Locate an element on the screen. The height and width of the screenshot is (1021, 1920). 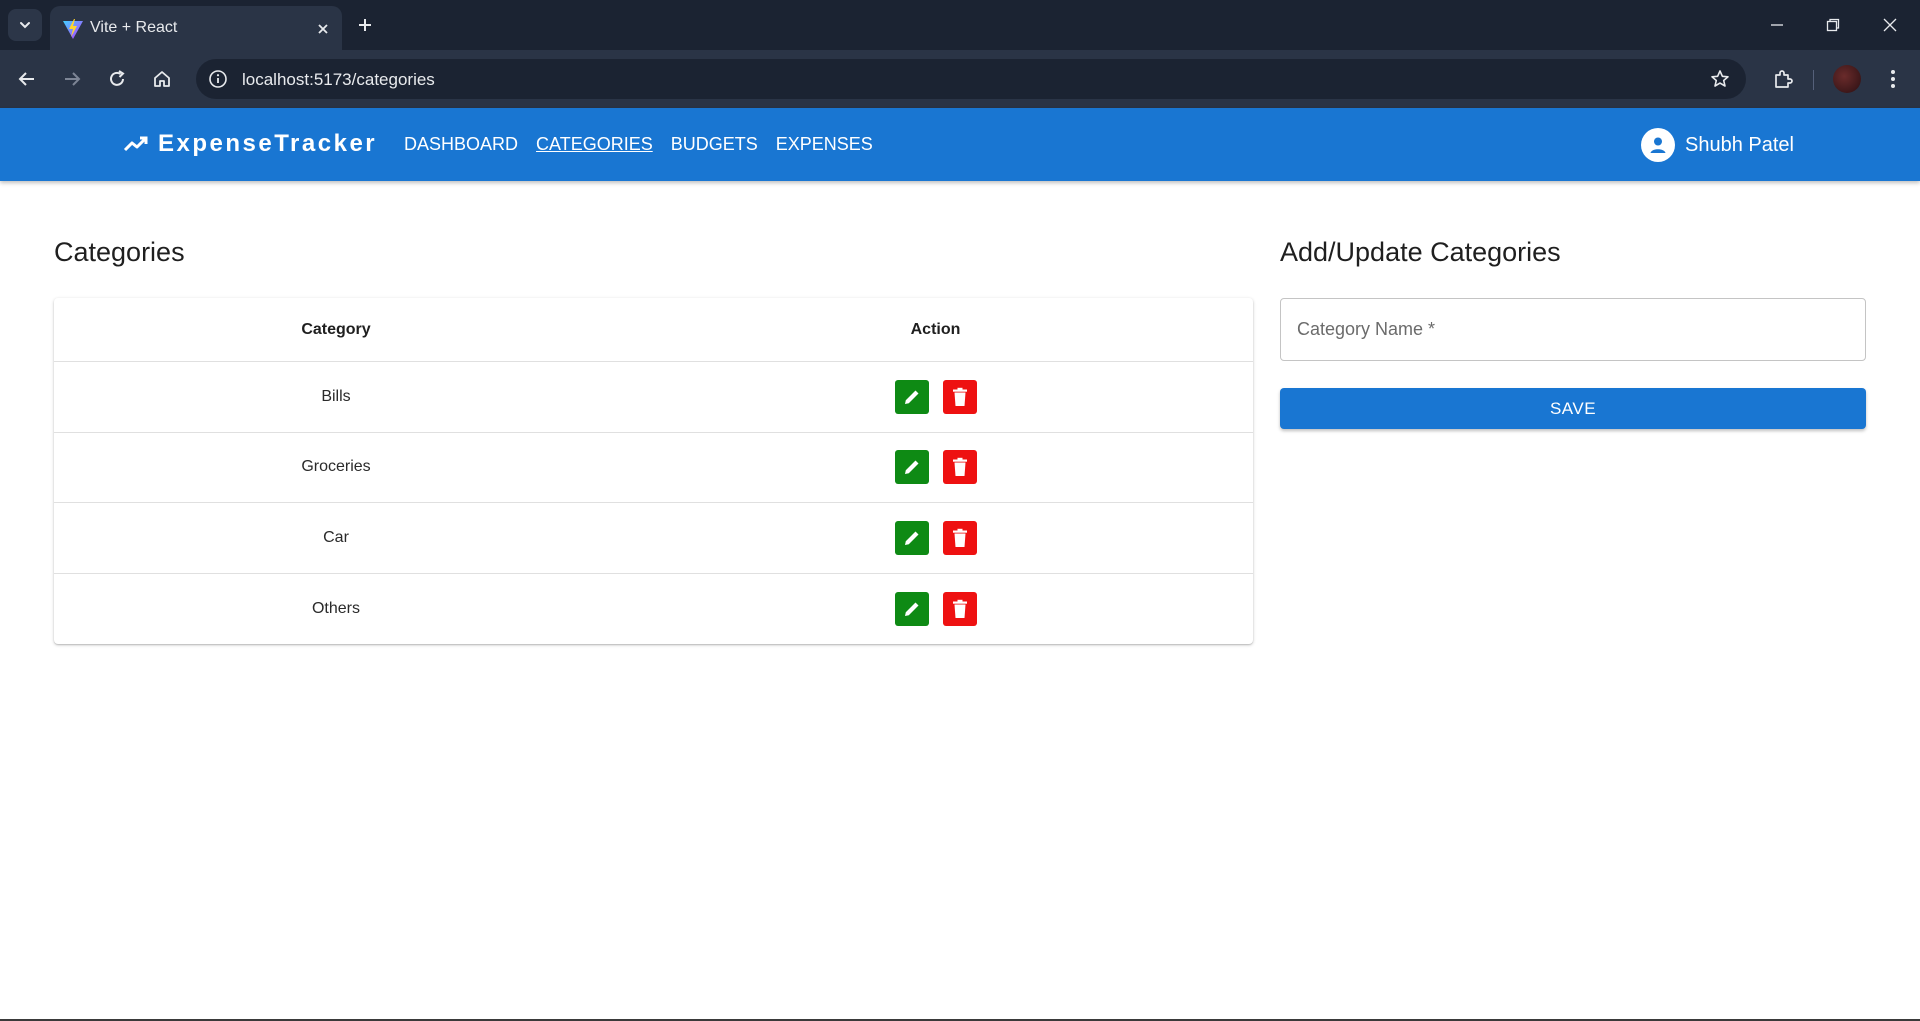
category-cell: Bills is located at coordinates (336, 396).